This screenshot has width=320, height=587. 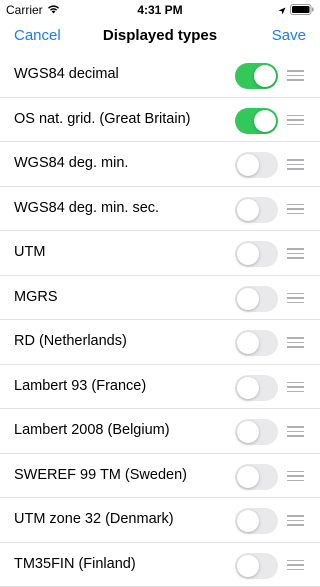 I want to click on status-bar: Carrier 4:31 PM, so click(x=160, y=10).